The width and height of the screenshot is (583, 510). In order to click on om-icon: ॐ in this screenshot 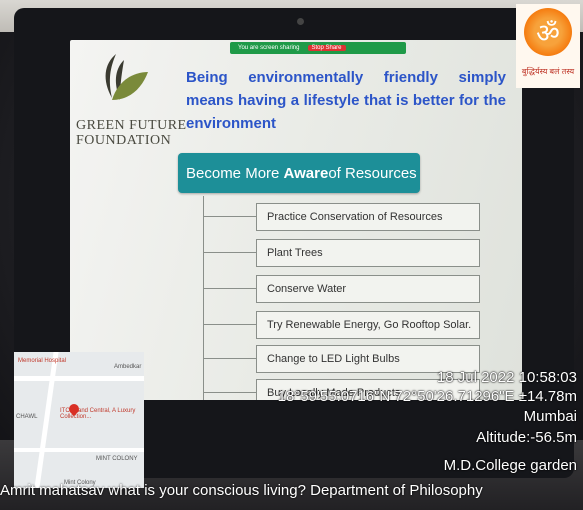, I will do `click(548, 32)`.